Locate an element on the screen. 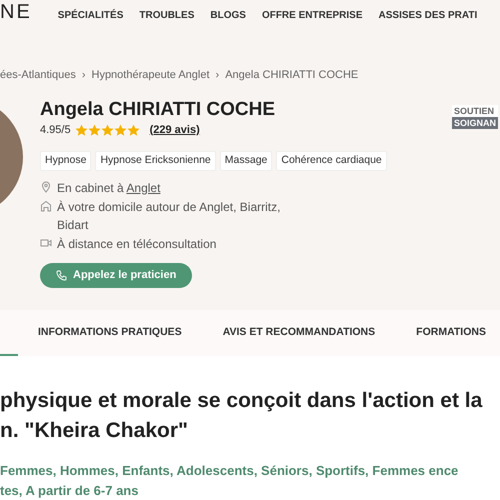  tab: FORMATIONS is located at coordinates (451, 333).